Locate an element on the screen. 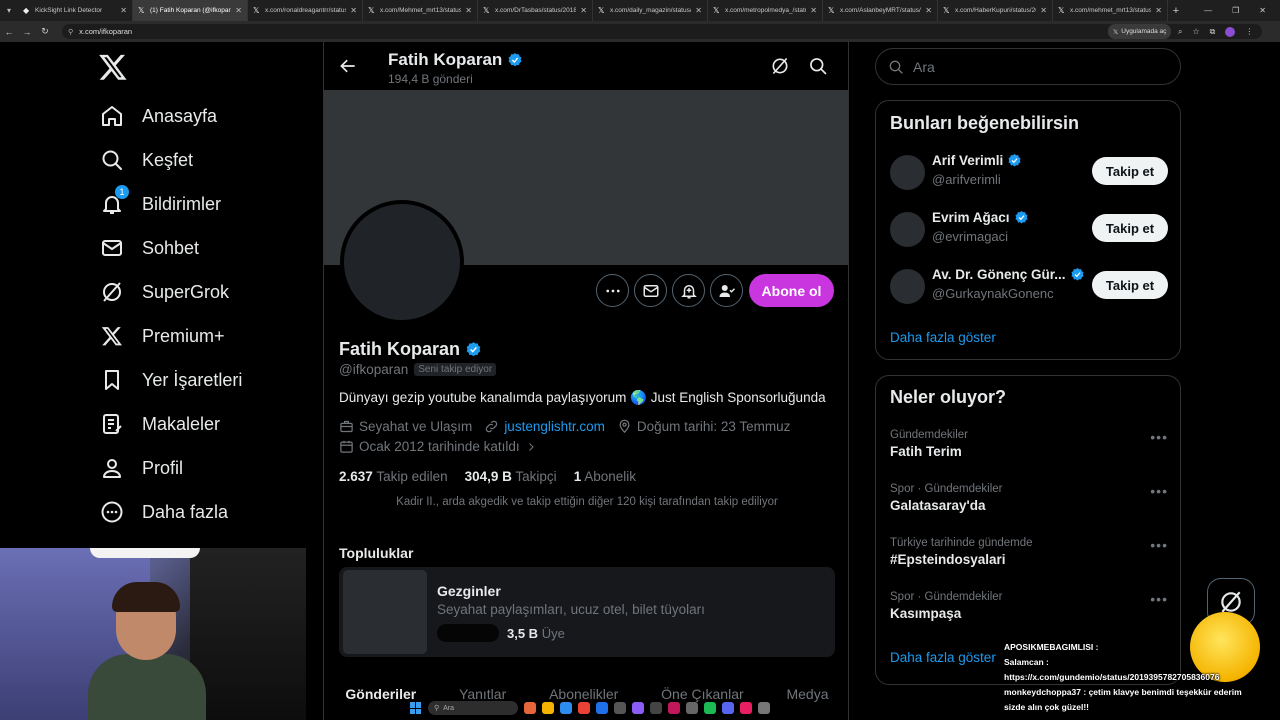 This screenshot has height=720, width=1280. website-link: justenglishtr.com is located at coordinates (554, 426).